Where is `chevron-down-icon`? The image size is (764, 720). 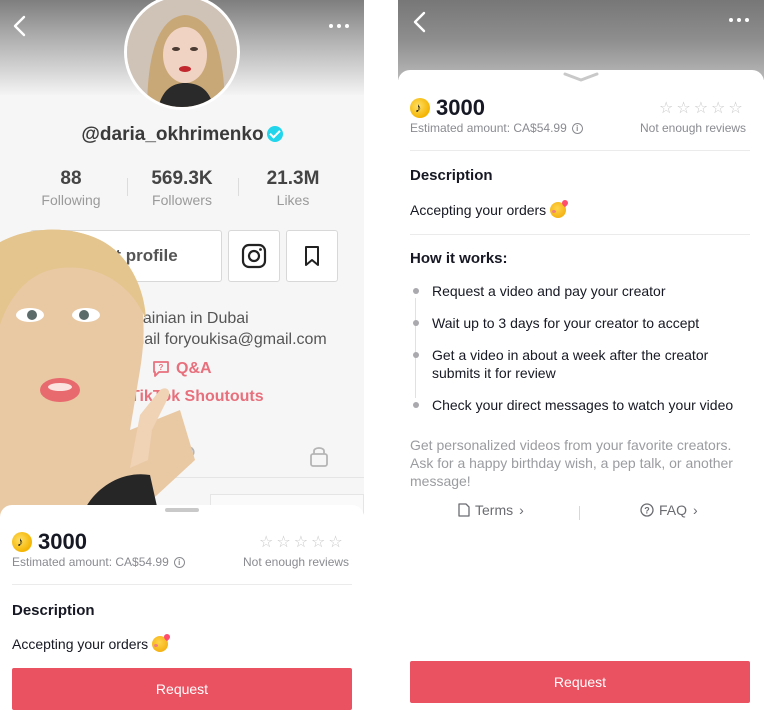
chevron-down-icon is located at coordinates (581, 77).